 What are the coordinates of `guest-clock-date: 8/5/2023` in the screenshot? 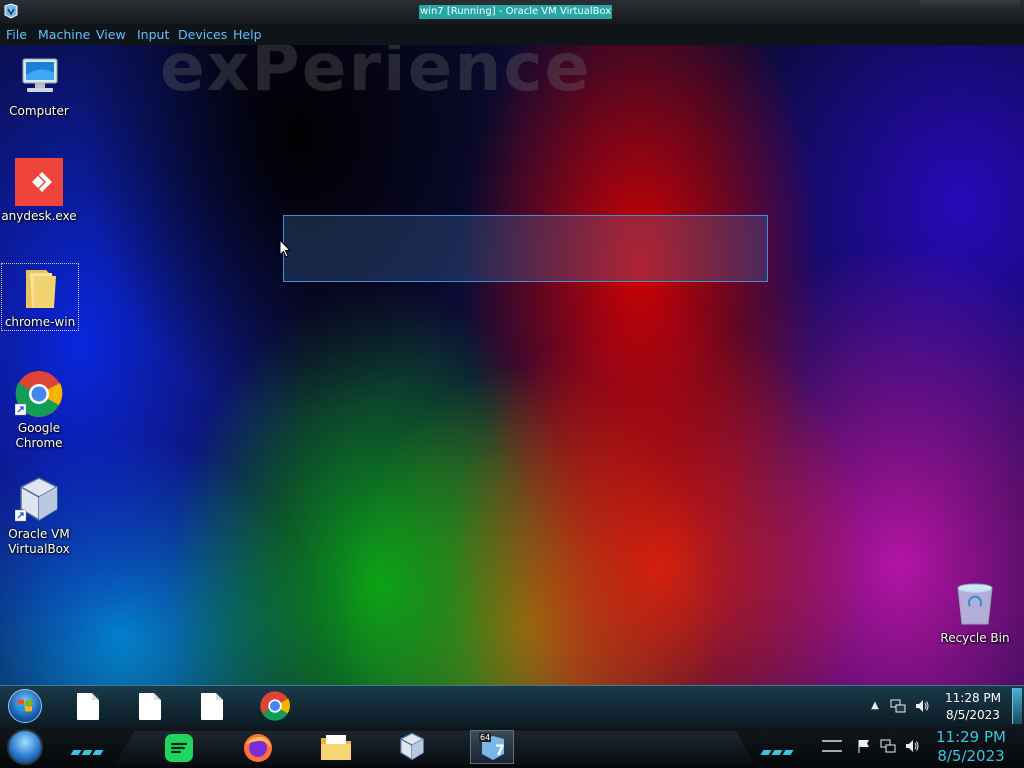 It's located at (973, 715).